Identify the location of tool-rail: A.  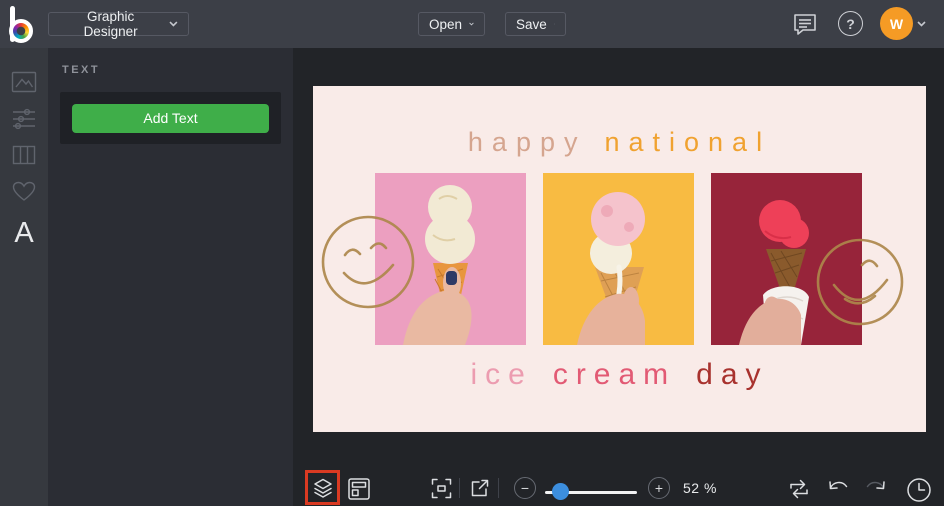
(24, 277).